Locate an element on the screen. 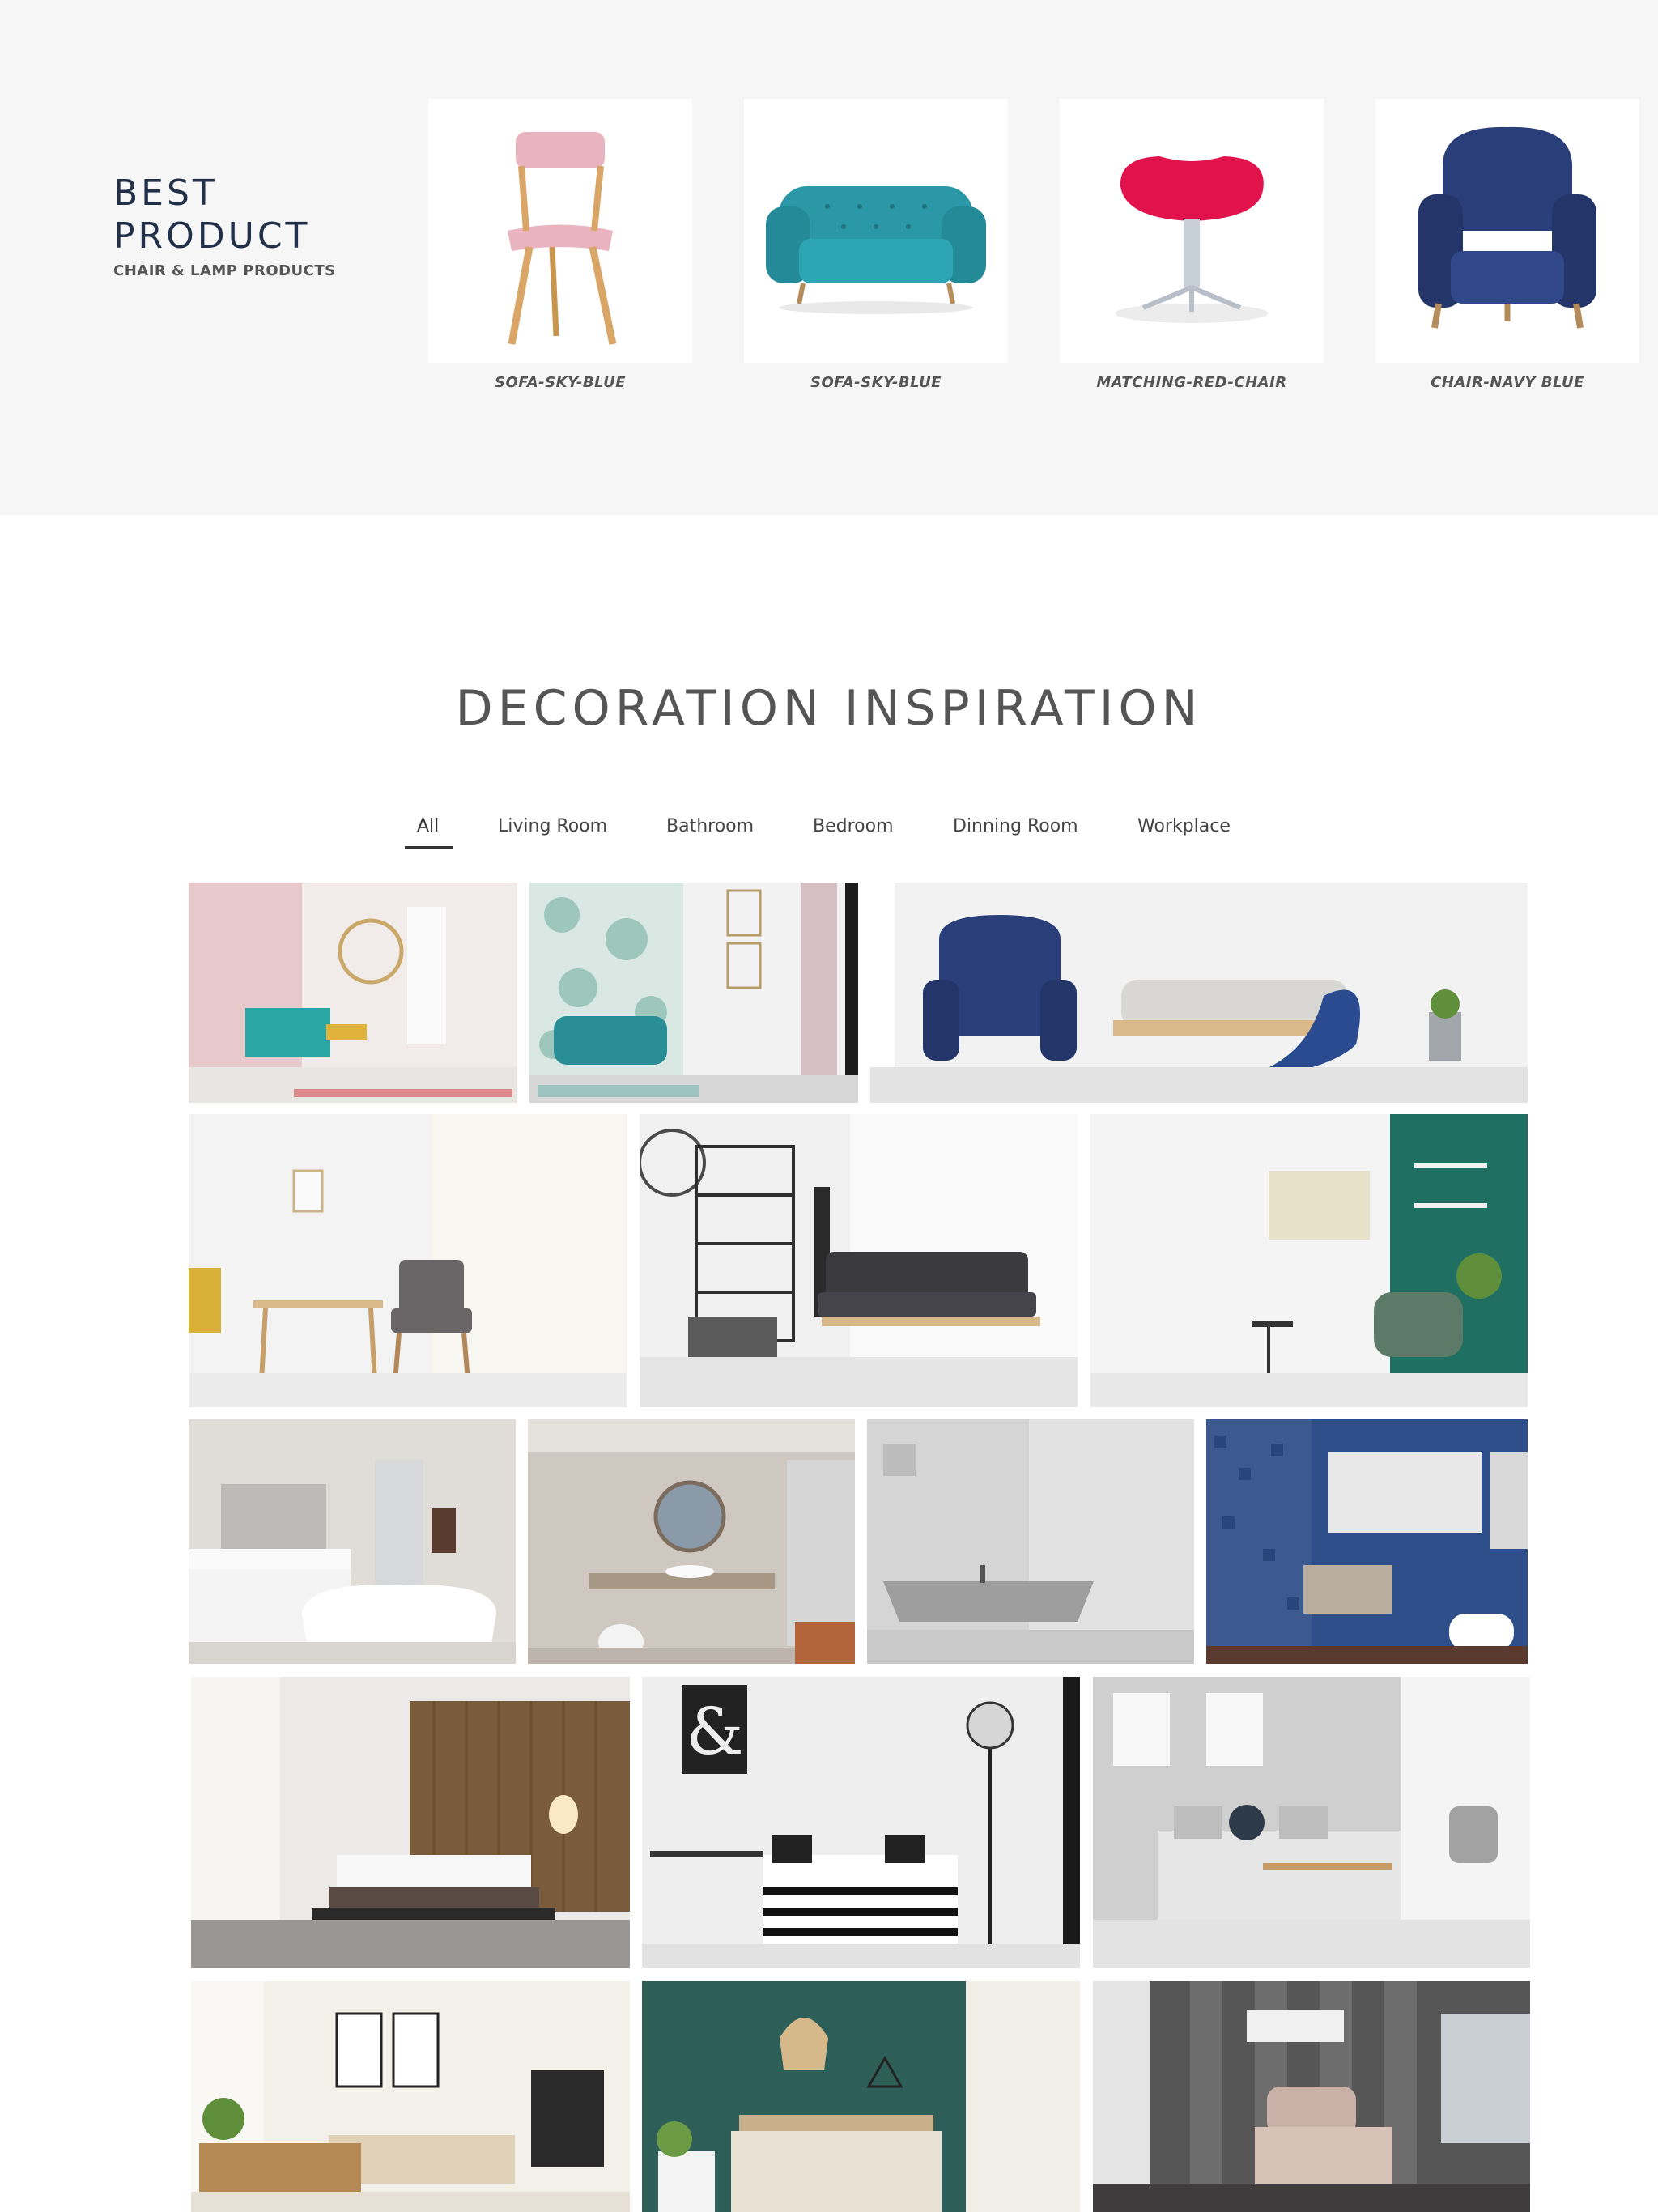 The width and height of the screenshot is (1658, 2212). tab-dinning-room: Dinning Room is located at coordinates (1015, 826).